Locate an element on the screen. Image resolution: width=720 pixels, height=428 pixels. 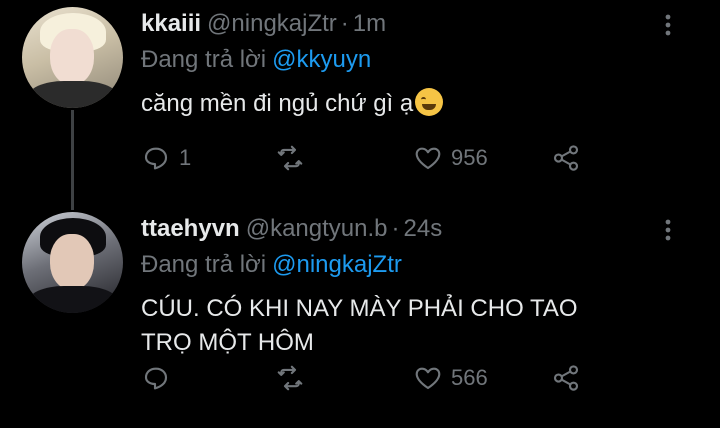
reply-button is located at coordinates (160, 378).